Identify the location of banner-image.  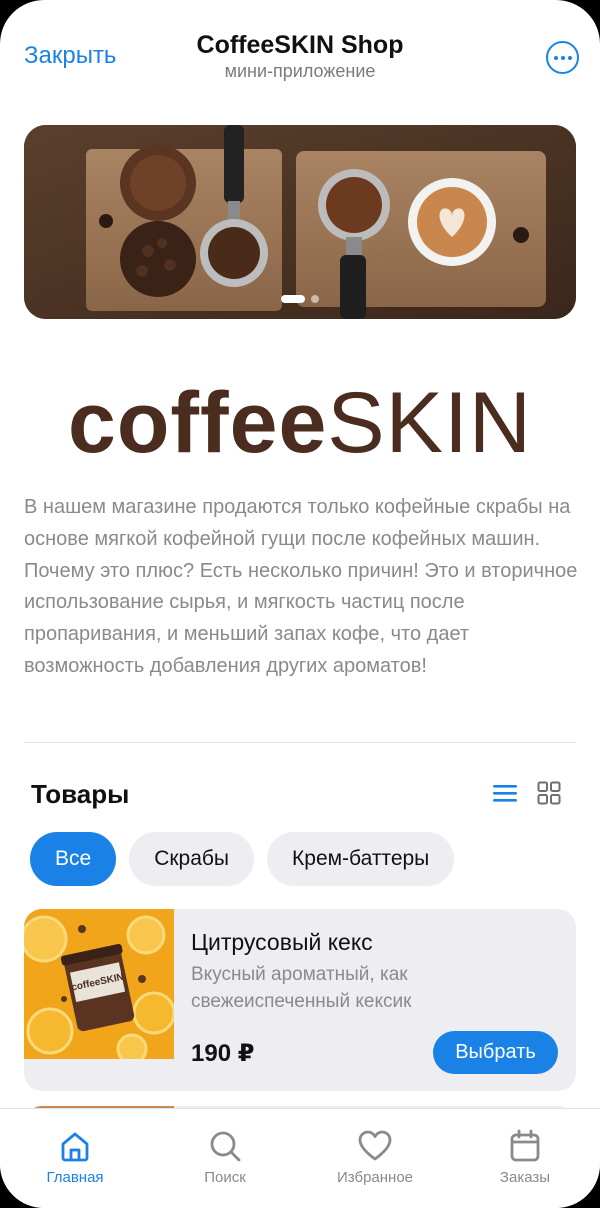
(300, 222).